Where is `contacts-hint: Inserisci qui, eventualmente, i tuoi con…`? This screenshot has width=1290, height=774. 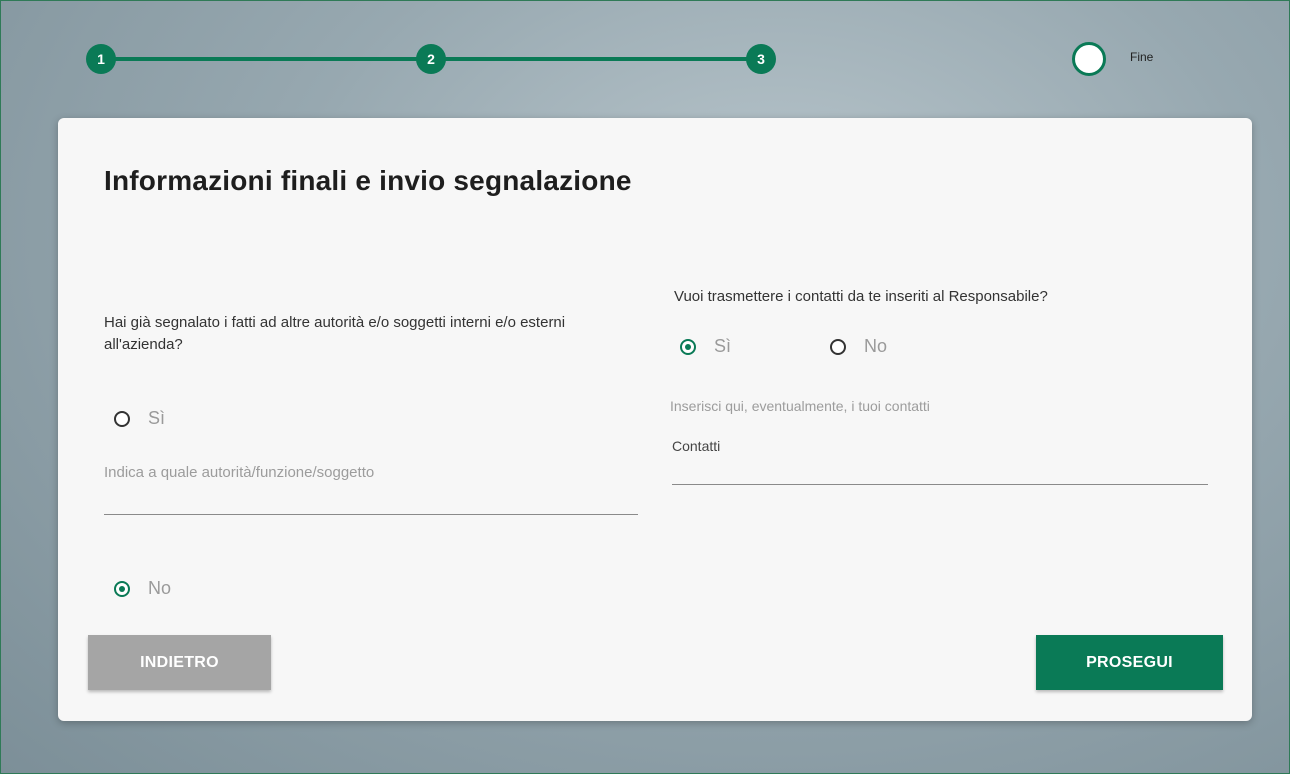 contacts-hint: Inserisci qui, eventualmente, i tuoi con… is located at coordinates (800, 406).